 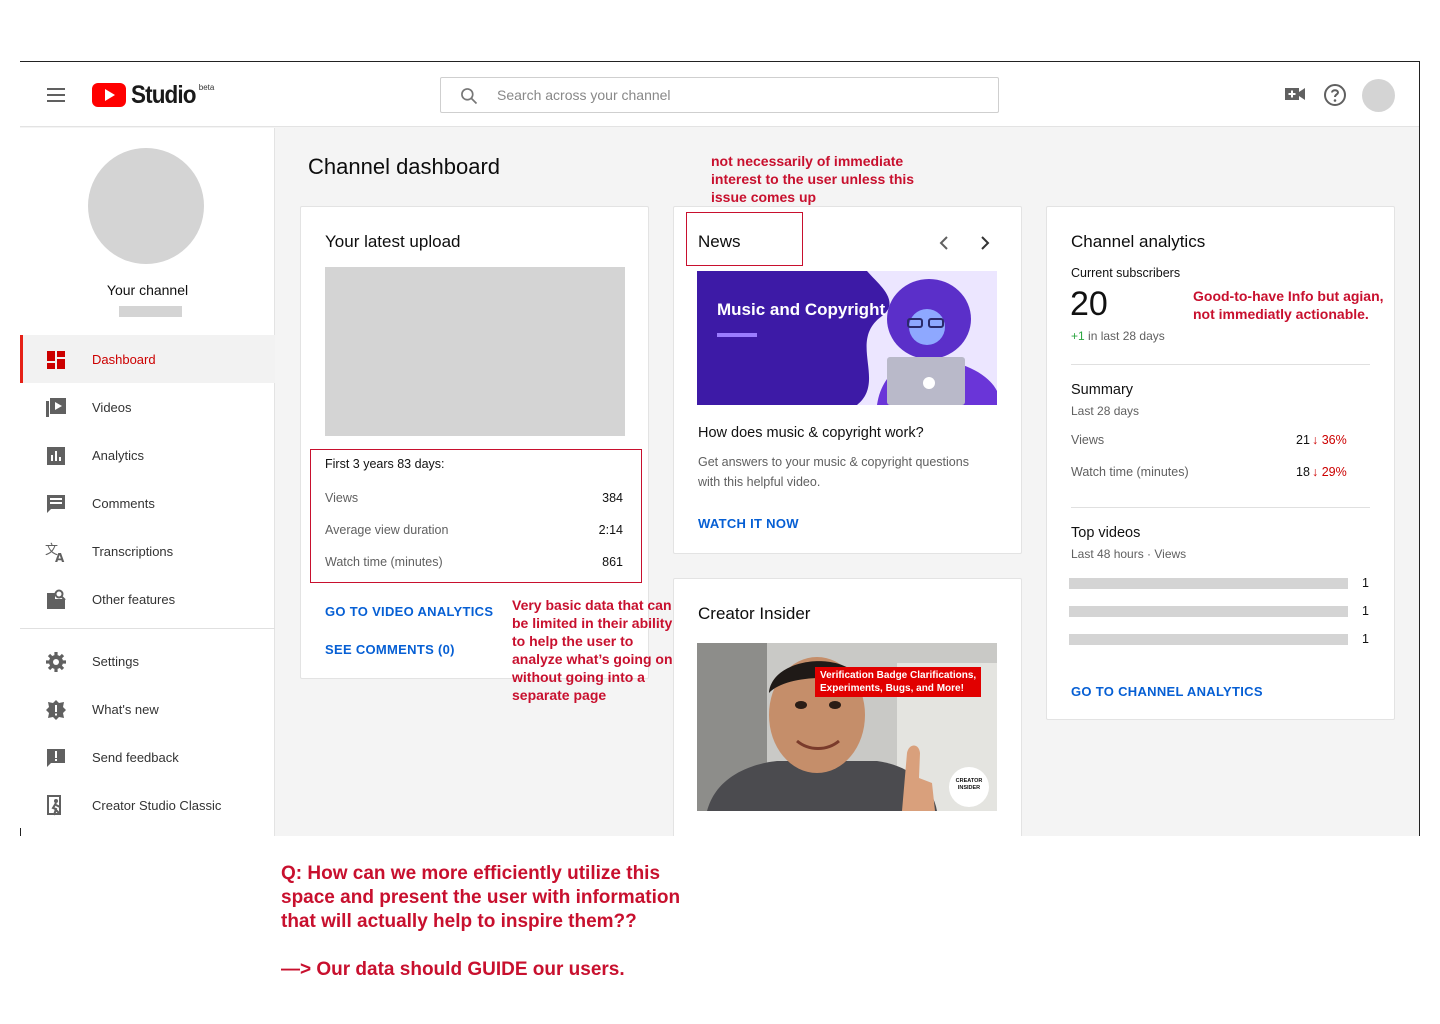 What do you see at coordinates (811, 433) in the screenshot?
I see `news-headline: How does music & copyright work?` at bounding box center [811, 433].